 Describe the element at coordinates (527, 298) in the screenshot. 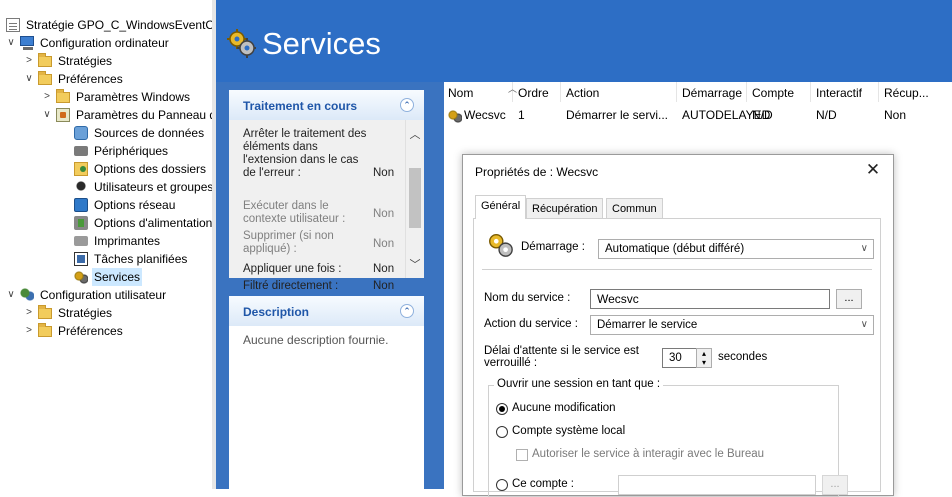

I see `service-name-label: Nom du service :` at that location.